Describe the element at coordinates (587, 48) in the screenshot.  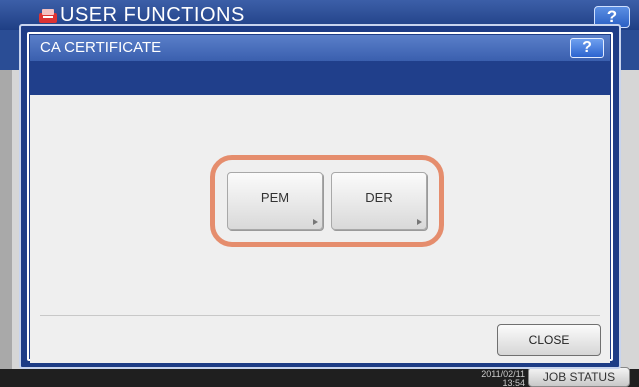
I see `dialog-help-button: ?` at that location.